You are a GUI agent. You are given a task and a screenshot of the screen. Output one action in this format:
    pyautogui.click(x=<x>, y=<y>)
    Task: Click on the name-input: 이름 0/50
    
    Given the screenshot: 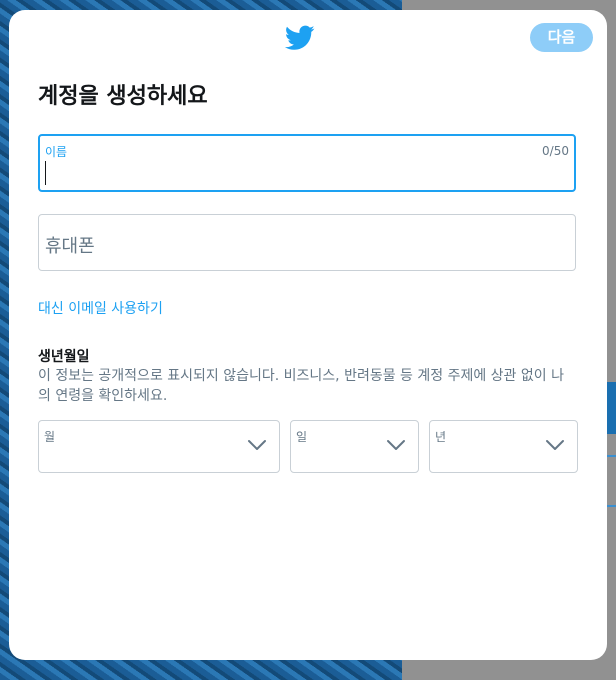 What is the action you would take?
    pyautogui.click(x=307, y=163)
    